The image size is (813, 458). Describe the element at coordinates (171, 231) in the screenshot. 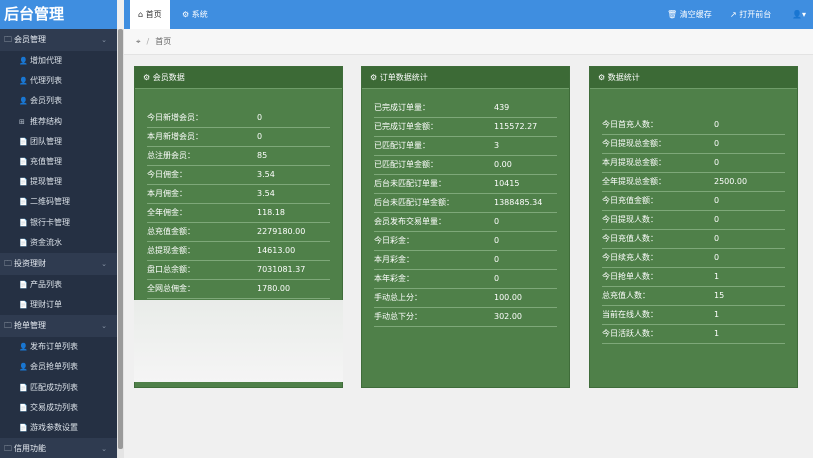

I see `stat-label: 总充值金额：` at that location.